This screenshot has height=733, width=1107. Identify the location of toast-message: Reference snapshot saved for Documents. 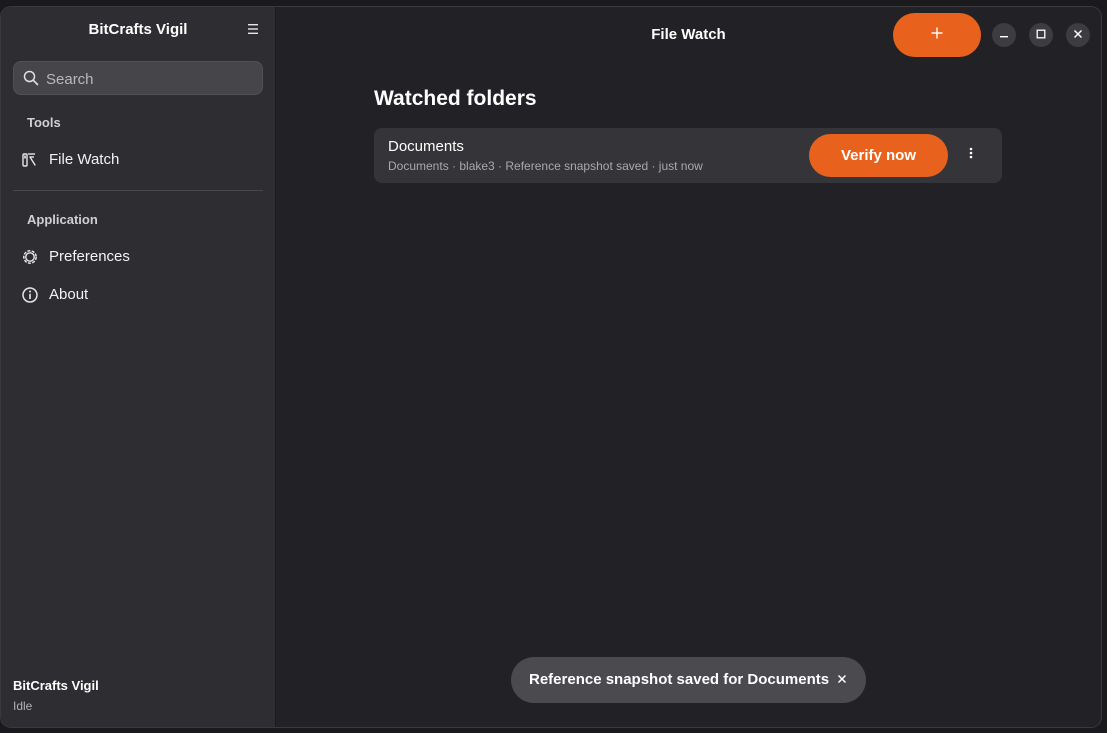
(679, 679).